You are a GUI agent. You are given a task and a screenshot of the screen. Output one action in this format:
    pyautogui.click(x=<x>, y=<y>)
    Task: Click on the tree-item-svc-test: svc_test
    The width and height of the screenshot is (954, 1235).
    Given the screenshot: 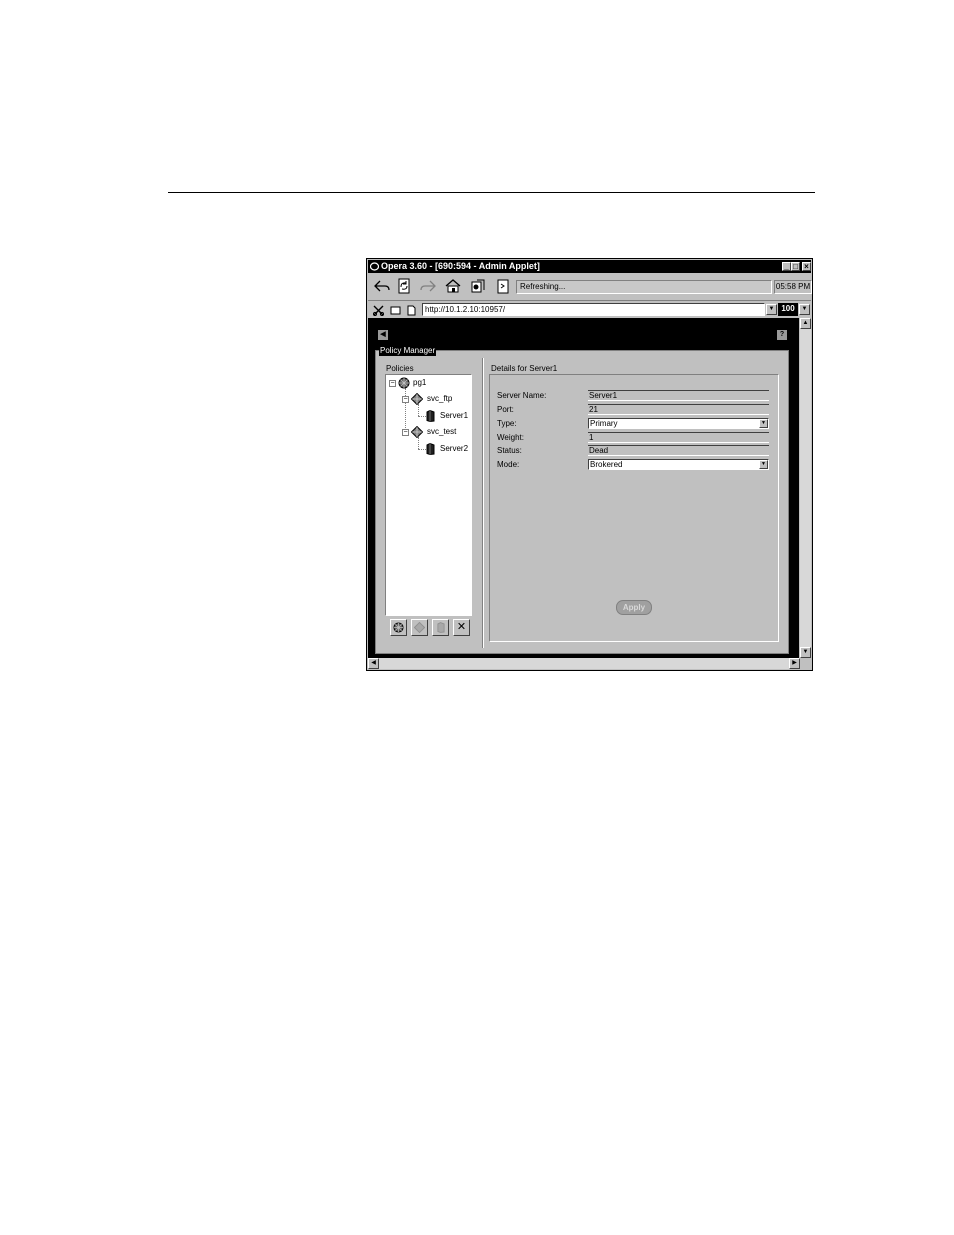 What is the action you would take?
    pyautogui.click(x=441, y=432)
    